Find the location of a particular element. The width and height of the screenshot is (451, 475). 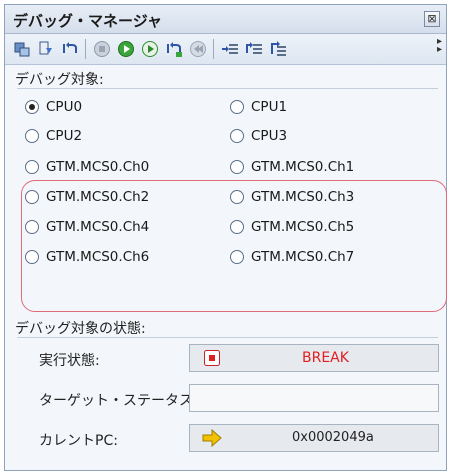

toolbar: ▸ ▸ is located at coordinates (225, 49).